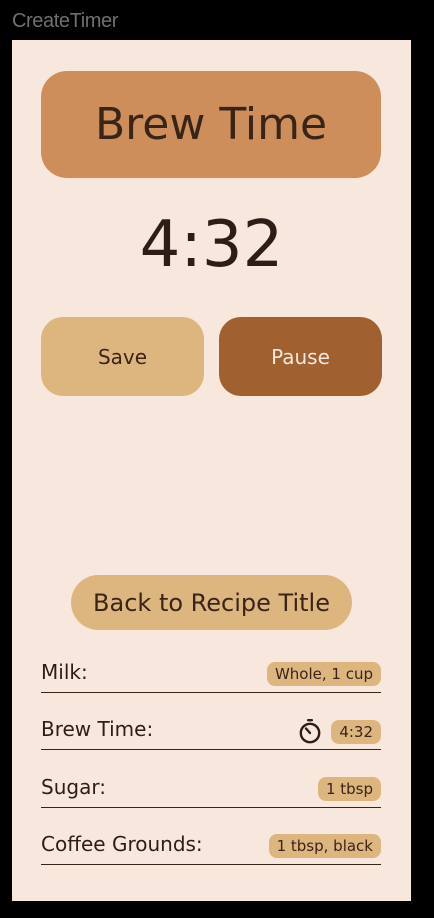 The width and height of the screenshot is (434, 918). I want to click on ingredient-value-group: 1 tbsp, so click(349, 789).